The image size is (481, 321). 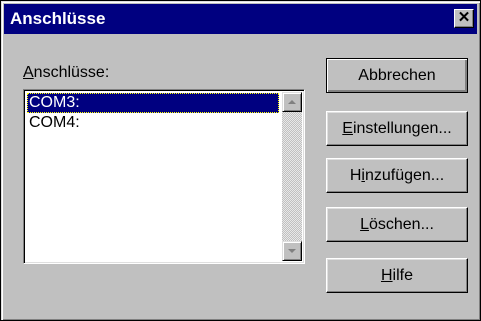 I want to click on list-item-com3: COM3:, so click(x=153, y=103).